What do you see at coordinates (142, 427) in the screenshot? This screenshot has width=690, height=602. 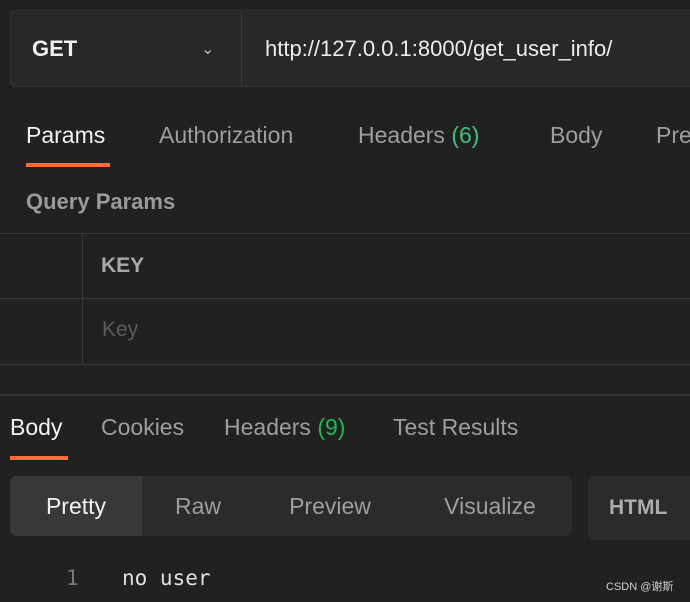 I see `response-tab-cookies: Cookies` at bounding box center [142, 427].